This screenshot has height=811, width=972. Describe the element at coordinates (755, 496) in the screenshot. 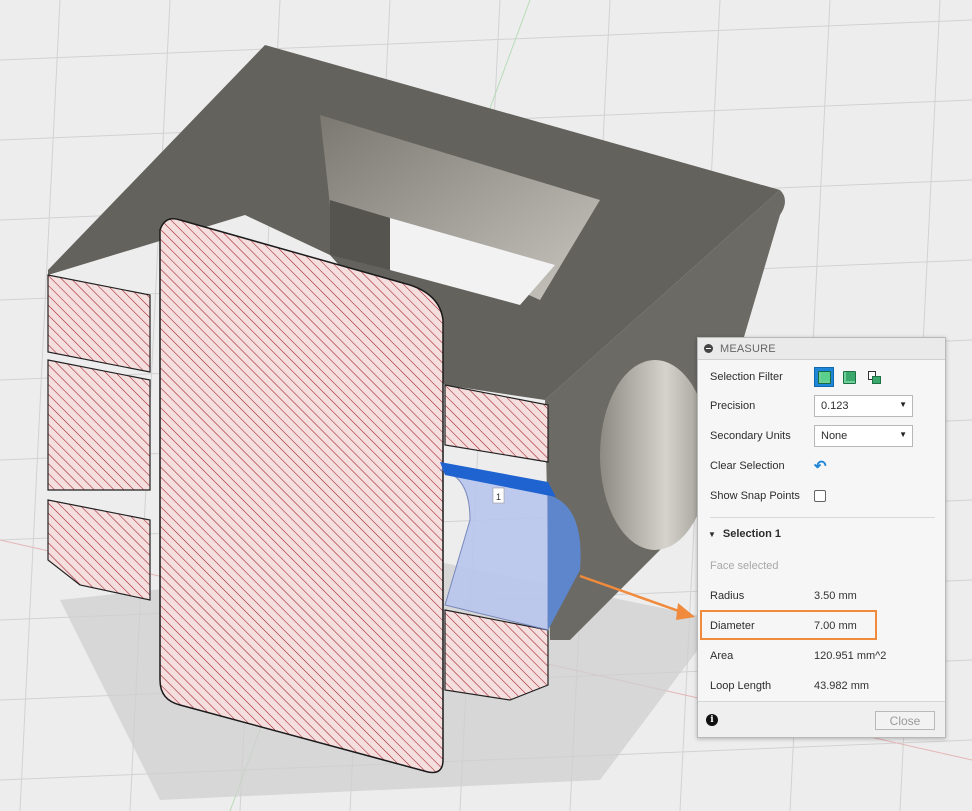

I see `show-snap-points-label: Show Snap Points` at that location.